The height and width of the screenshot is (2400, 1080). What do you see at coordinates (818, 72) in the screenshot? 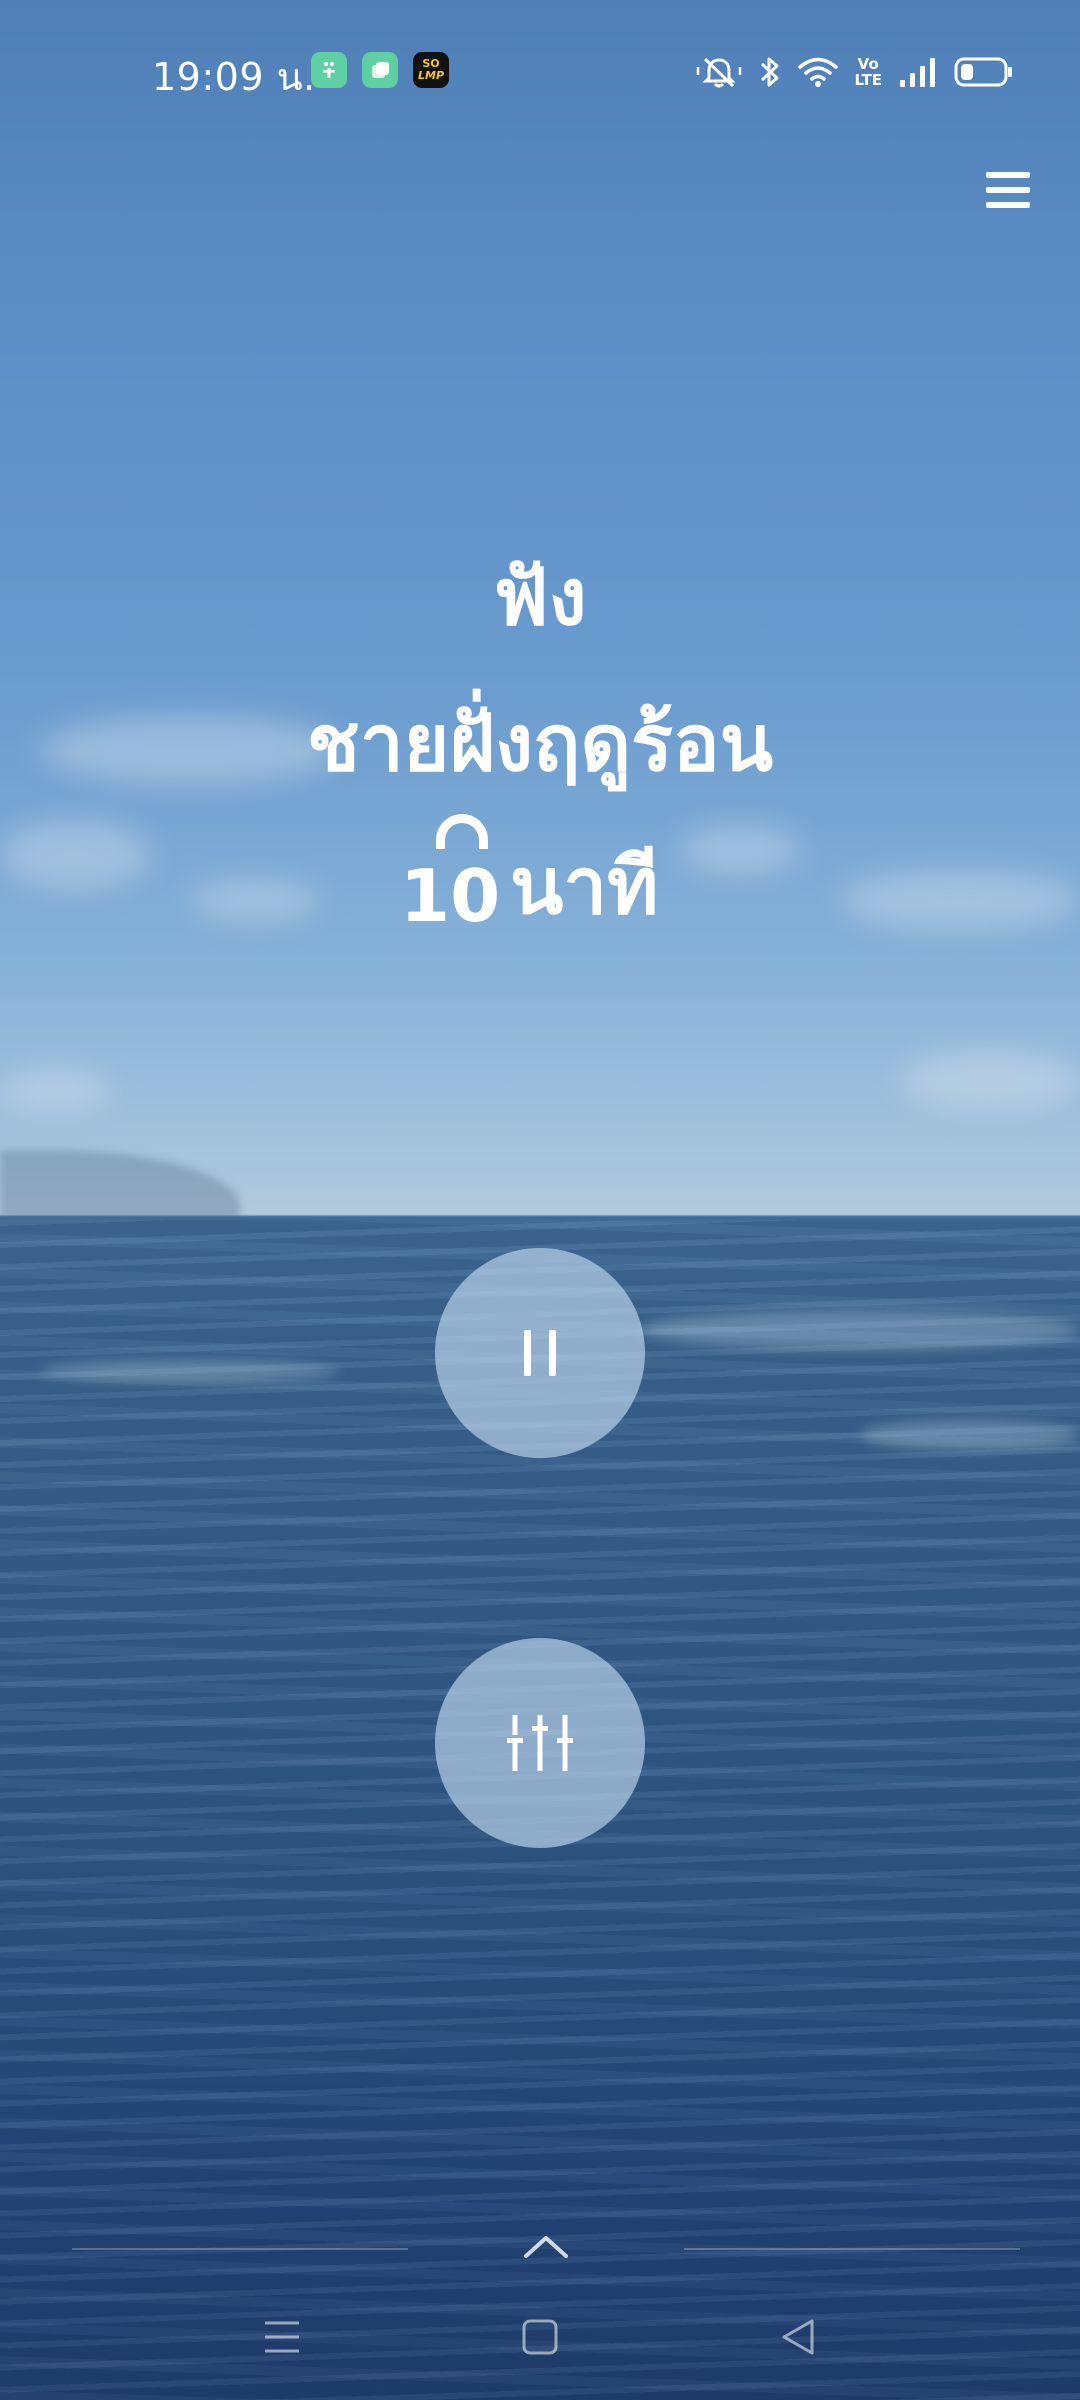
I see `wifi-icon` at bounding box center [818, 72].